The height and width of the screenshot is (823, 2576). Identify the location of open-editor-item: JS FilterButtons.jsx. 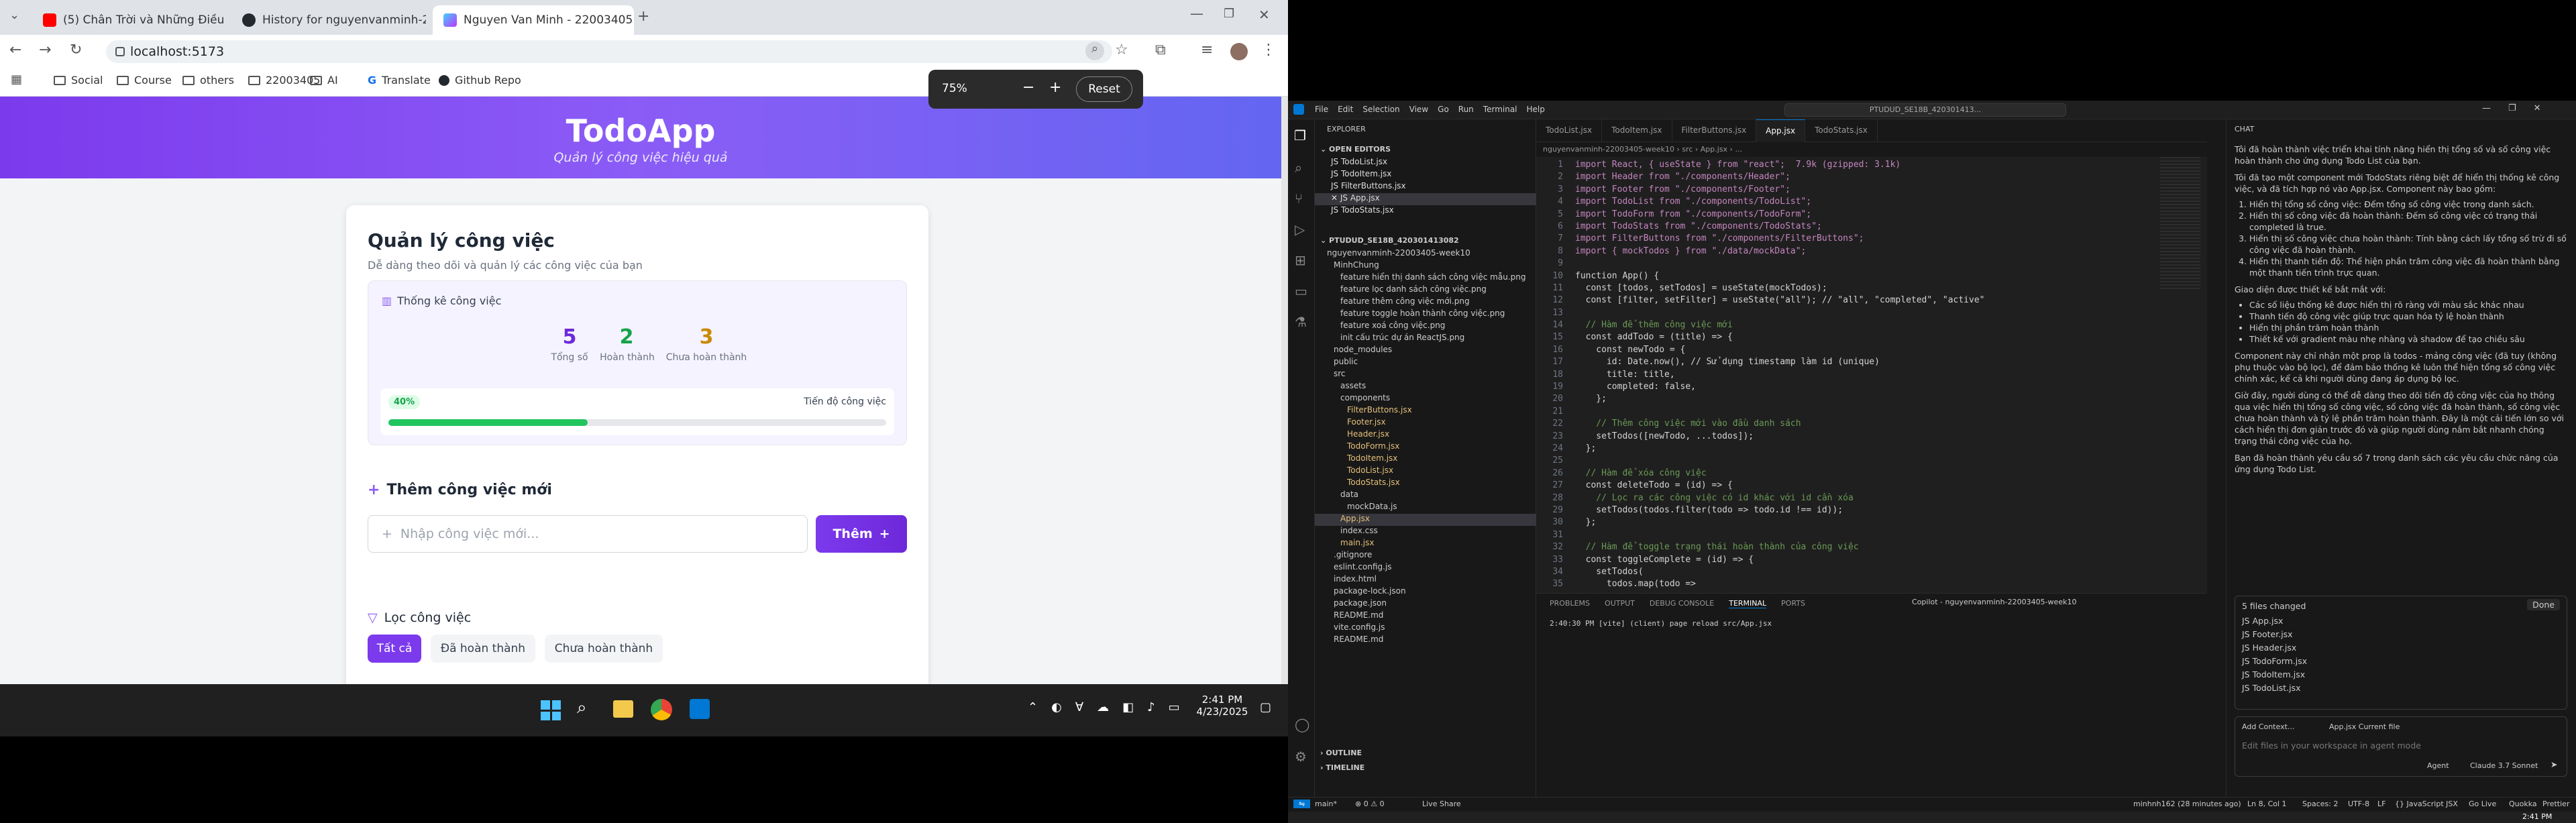
(1425, 187).